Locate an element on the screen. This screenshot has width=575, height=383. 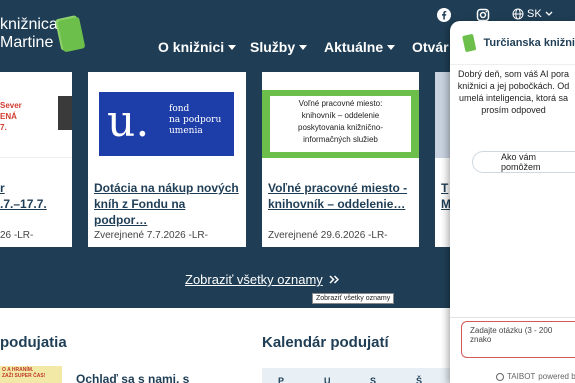
news-card: Sever ENÁ 7. r .7.–17.7. 26 -LR- is located at coordinates (36, 159).